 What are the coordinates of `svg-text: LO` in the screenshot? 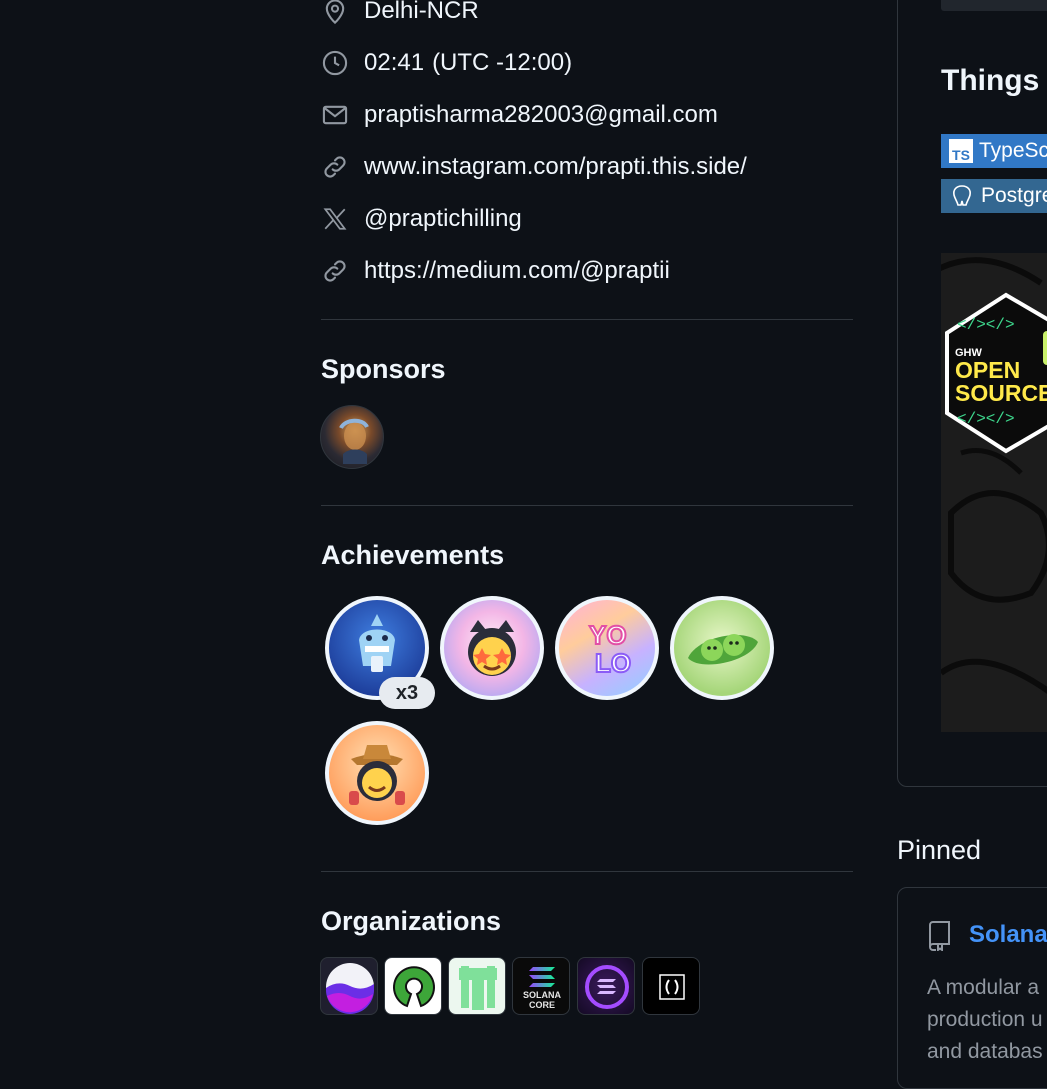 It's located at (613, 663).